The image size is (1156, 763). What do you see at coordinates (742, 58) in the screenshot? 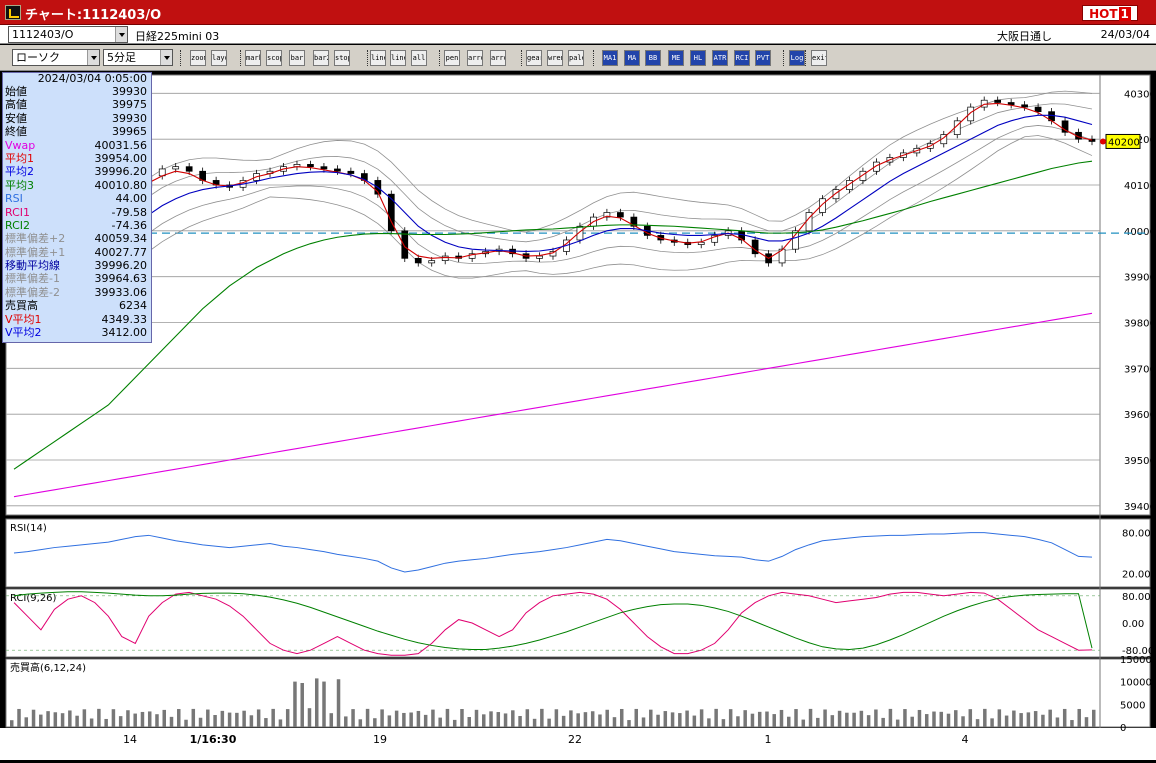
I see `rci-icon: RCI` at bounding box center [742, 58].